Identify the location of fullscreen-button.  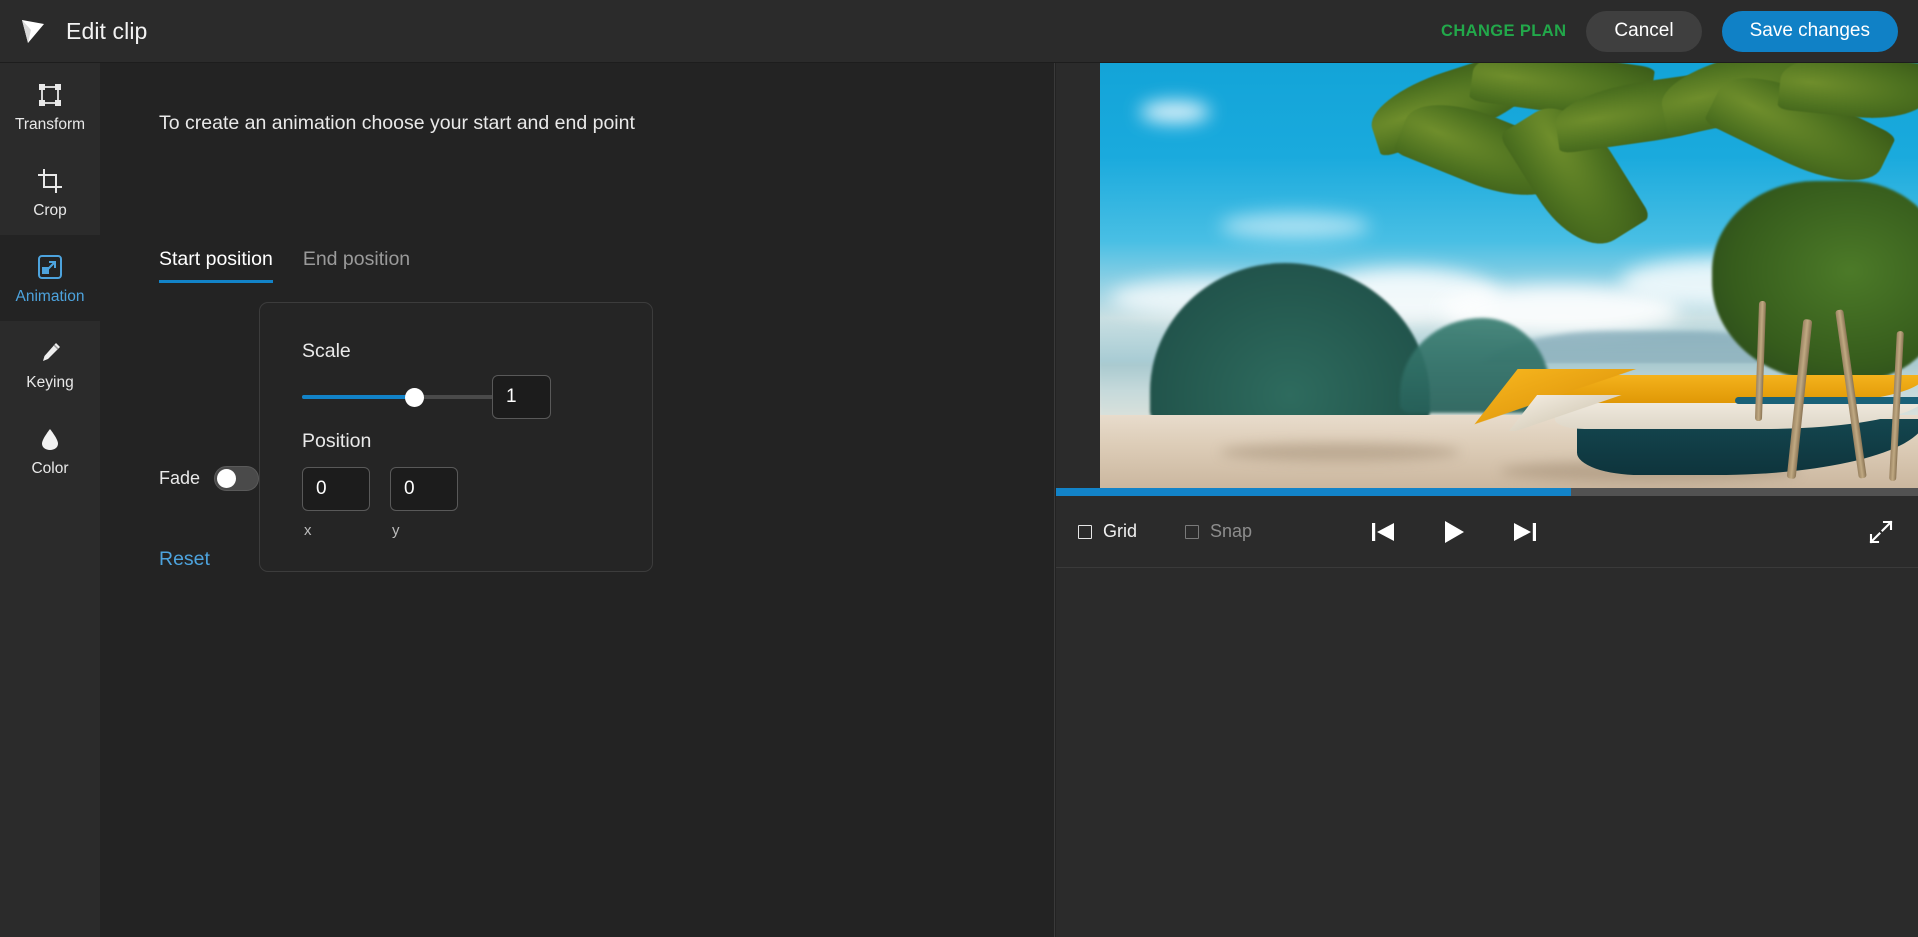
(1881, 532).